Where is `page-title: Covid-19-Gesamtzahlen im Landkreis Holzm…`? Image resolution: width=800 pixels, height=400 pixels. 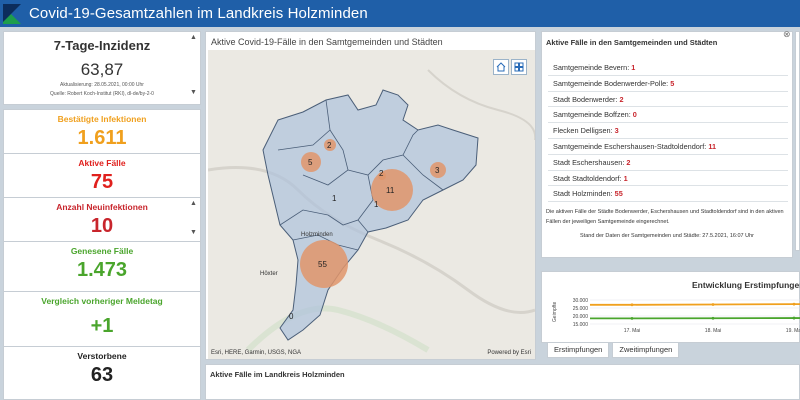
page-title: Covid-19-Gesamtzahlen im Landkreis Holzm… is located at coordinates (198, 13).